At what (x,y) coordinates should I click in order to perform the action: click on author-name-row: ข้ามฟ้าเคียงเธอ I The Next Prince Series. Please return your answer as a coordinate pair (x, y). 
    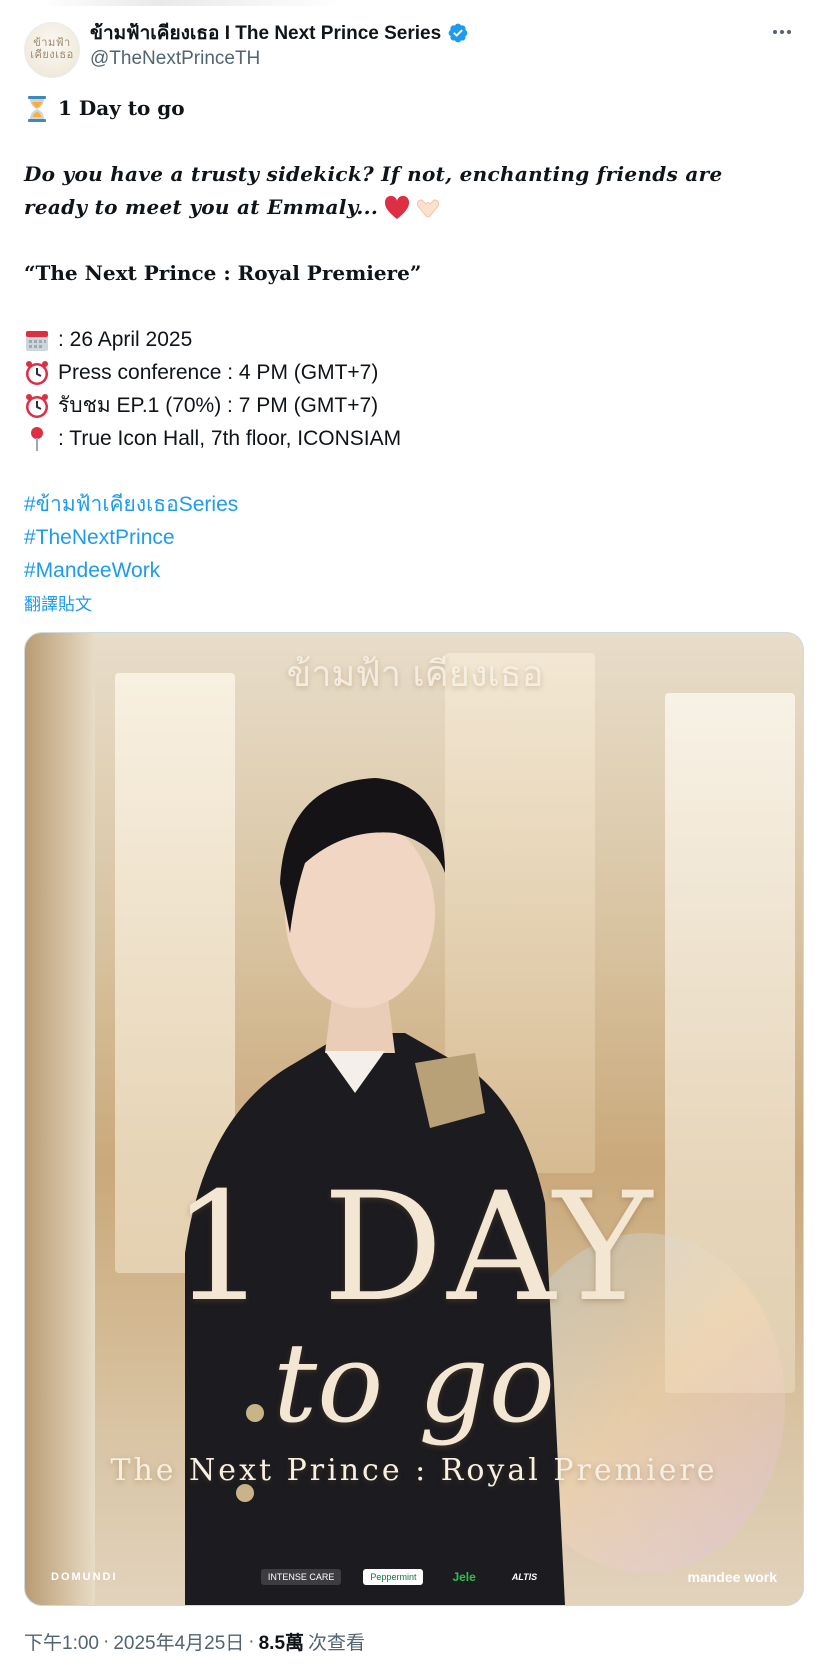
    Looking at the image, I should click on (279, 33).